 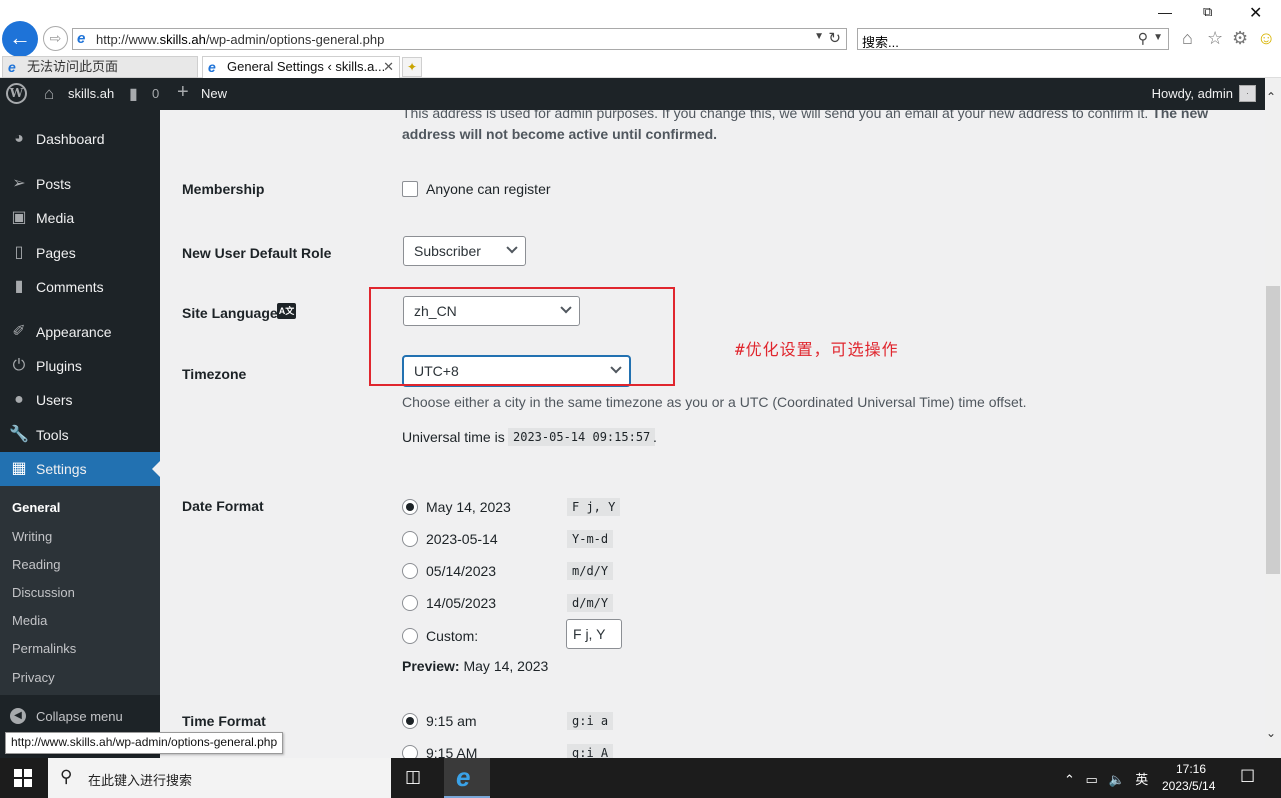 I want to click on chevron-up-icon: ⌃, so click(x=1069, y=779).